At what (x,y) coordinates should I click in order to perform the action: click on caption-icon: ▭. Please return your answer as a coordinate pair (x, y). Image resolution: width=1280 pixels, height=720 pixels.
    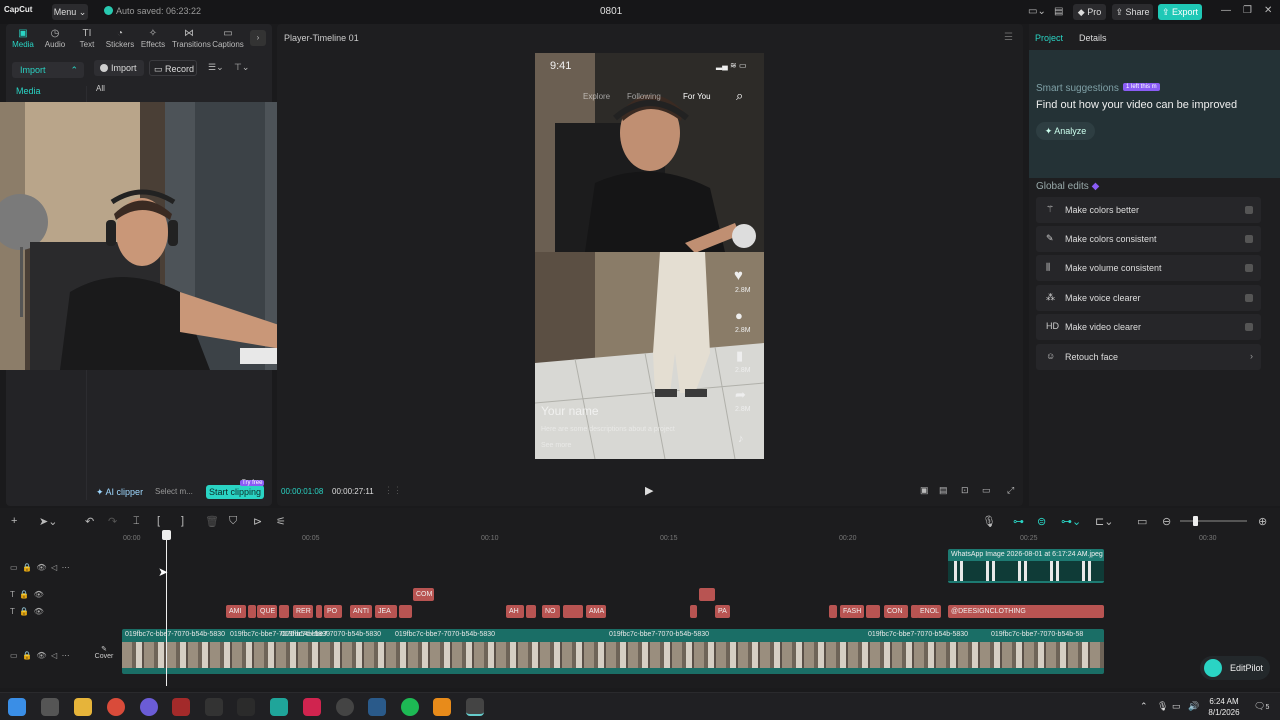
    Looking at the image, I should click on (1142, 521).